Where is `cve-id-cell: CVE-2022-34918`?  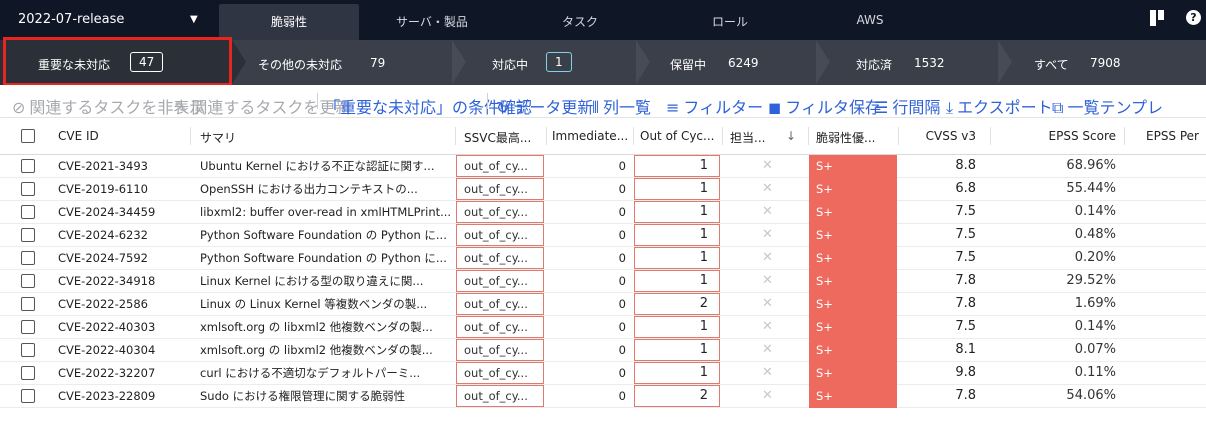
cve-id-cell: CVE-2022-34918 is located at coordinates (123, 281).